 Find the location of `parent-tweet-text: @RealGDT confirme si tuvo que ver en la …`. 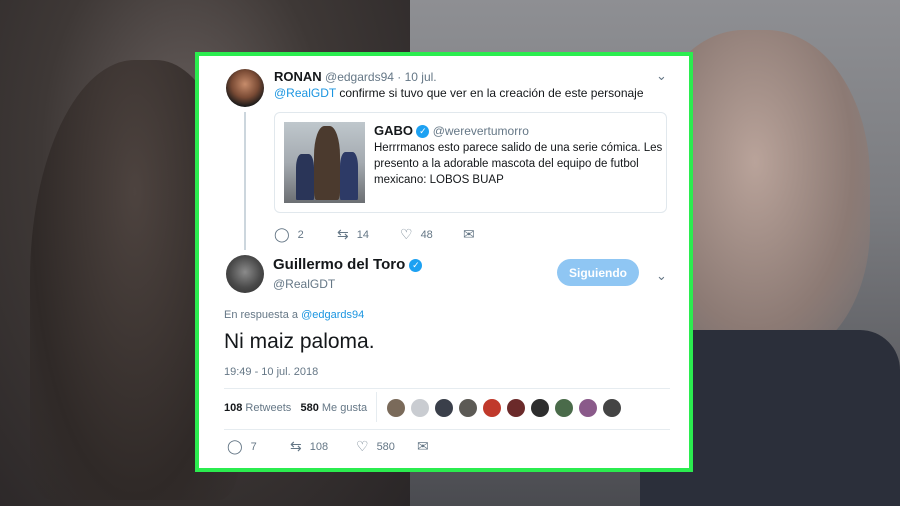

parent-tweet-text: @RealGDT confirme si tuvo que ver en la … is located at coordinates (459, 93).